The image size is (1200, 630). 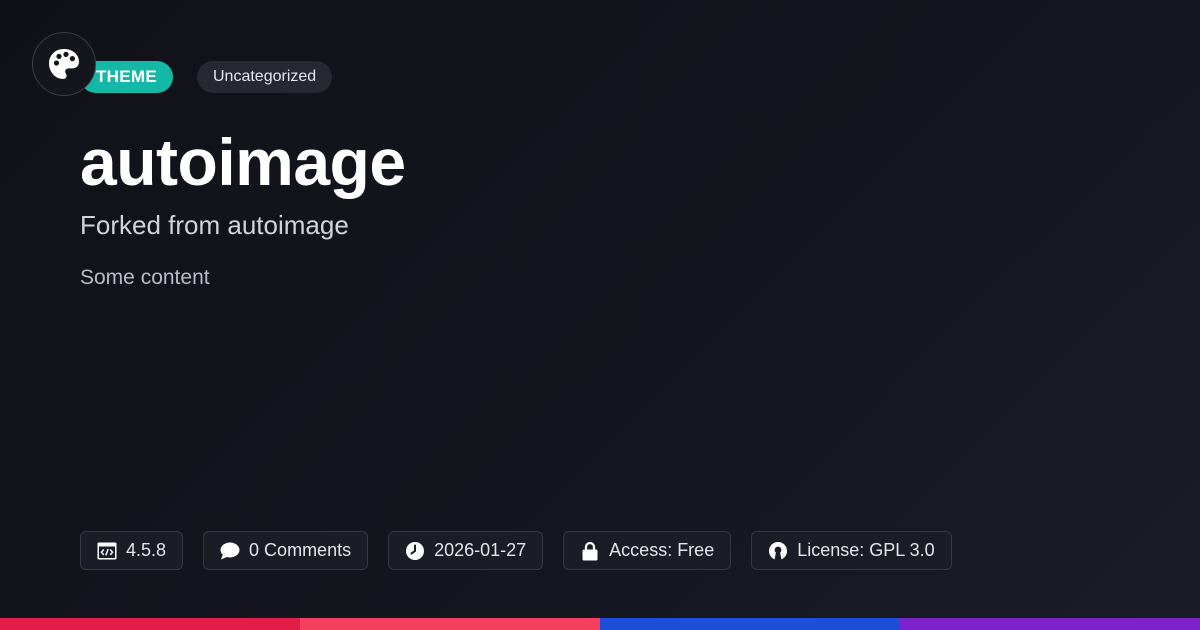 What do you see at coordinates (230, 551) in the screenshot?
I see `speech-bubble-icon` at bounding box center [230, 551].